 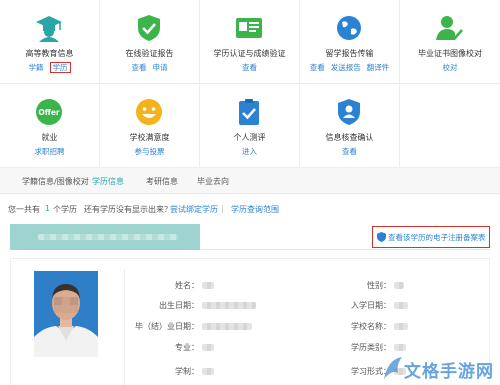 What do you see at coordinates (399, 285) in the screenshot?
I see `field-value-gender` at bounding box center [399, 285].